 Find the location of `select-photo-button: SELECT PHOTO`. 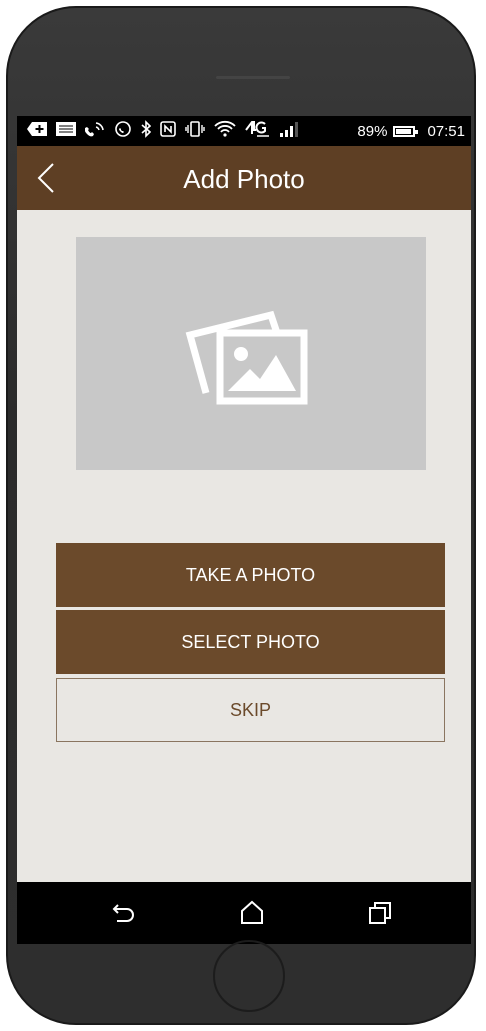

select-photo-button: SELECT PHOTO is located at coordinates (250, 642).